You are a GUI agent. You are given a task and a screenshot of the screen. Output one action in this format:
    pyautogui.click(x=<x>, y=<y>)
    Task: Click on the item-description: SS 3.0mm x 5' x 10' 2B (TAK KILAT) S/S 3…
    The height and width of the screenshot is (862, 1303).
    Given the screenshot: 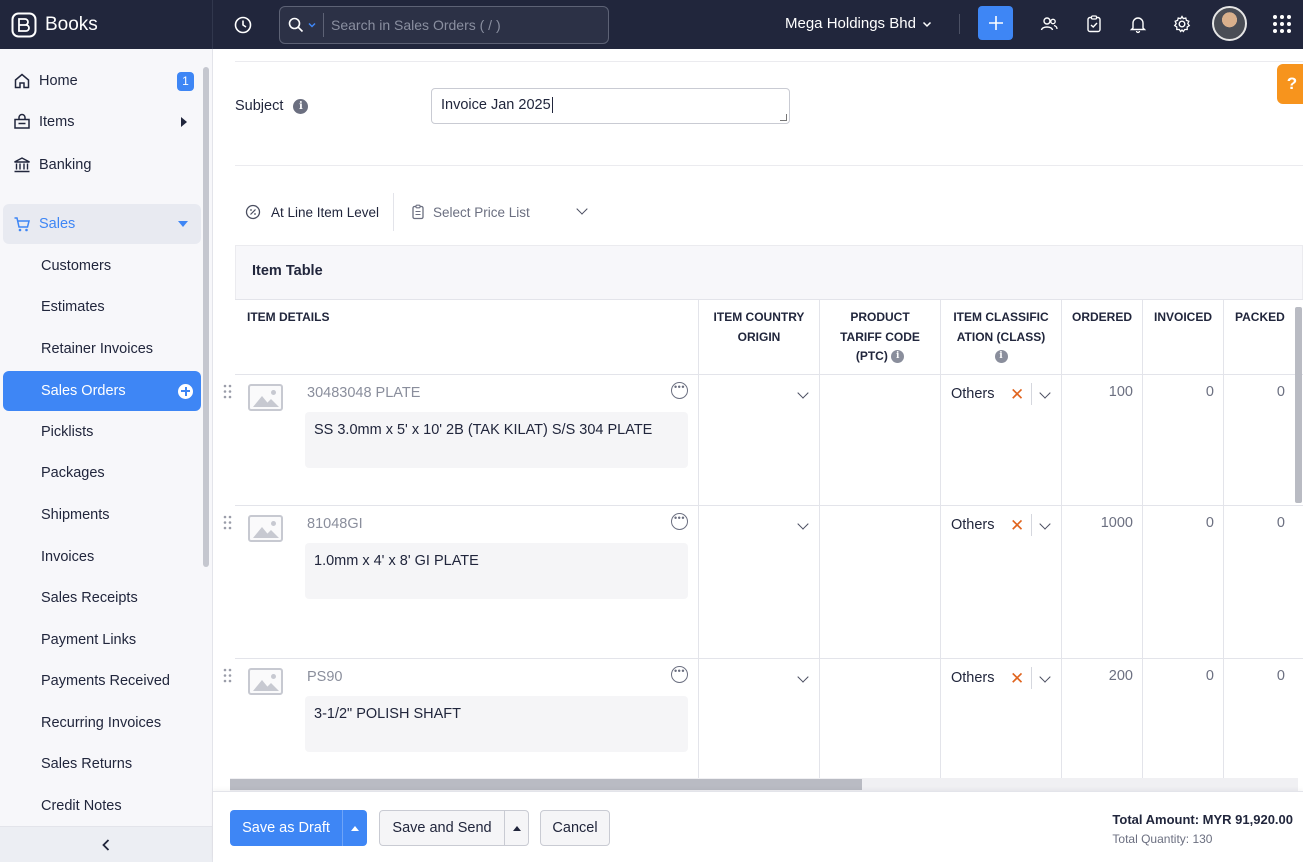 What is the action you would take?
    pyautogui.click(x=496, y=440)
    